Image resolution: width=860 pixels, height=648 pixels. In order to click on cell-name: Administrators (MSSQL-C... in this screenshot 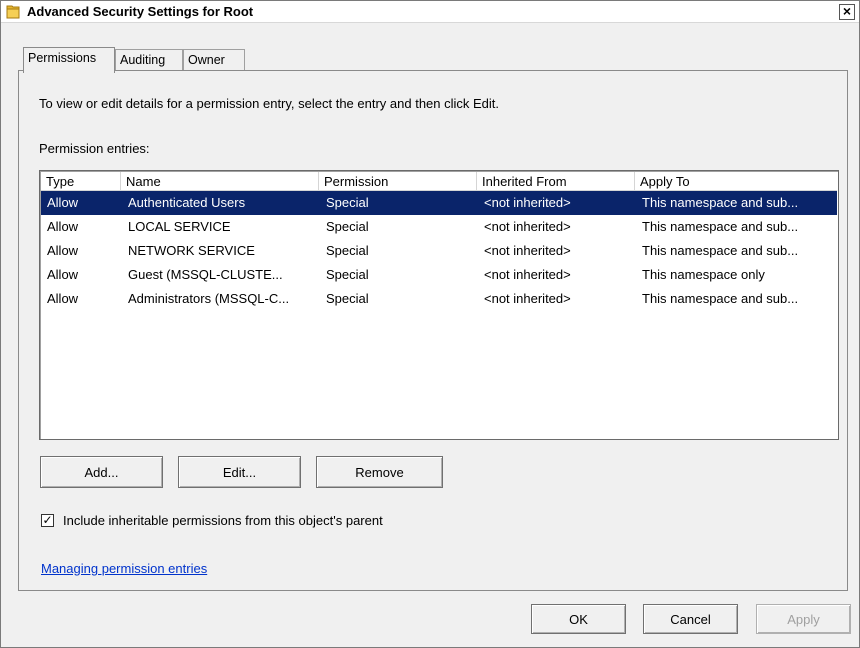, I will do `click(209, 298)`.